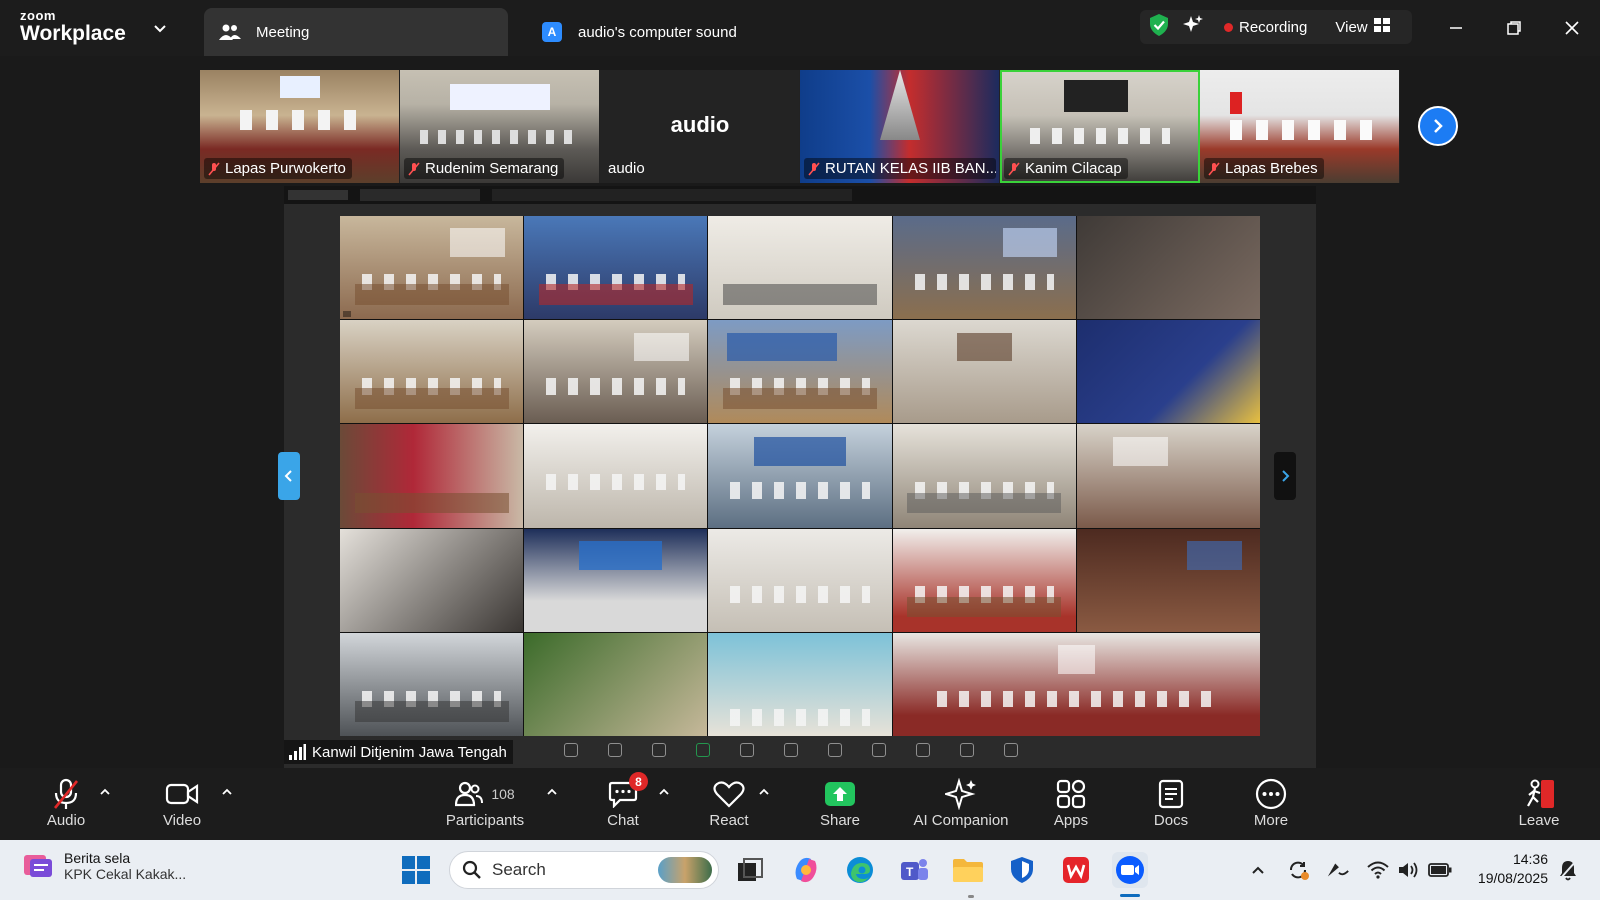  What do you see at coordinates (750, 870) in the screenshot?
I see `task-view-icon` at bounding box center [750, 870].